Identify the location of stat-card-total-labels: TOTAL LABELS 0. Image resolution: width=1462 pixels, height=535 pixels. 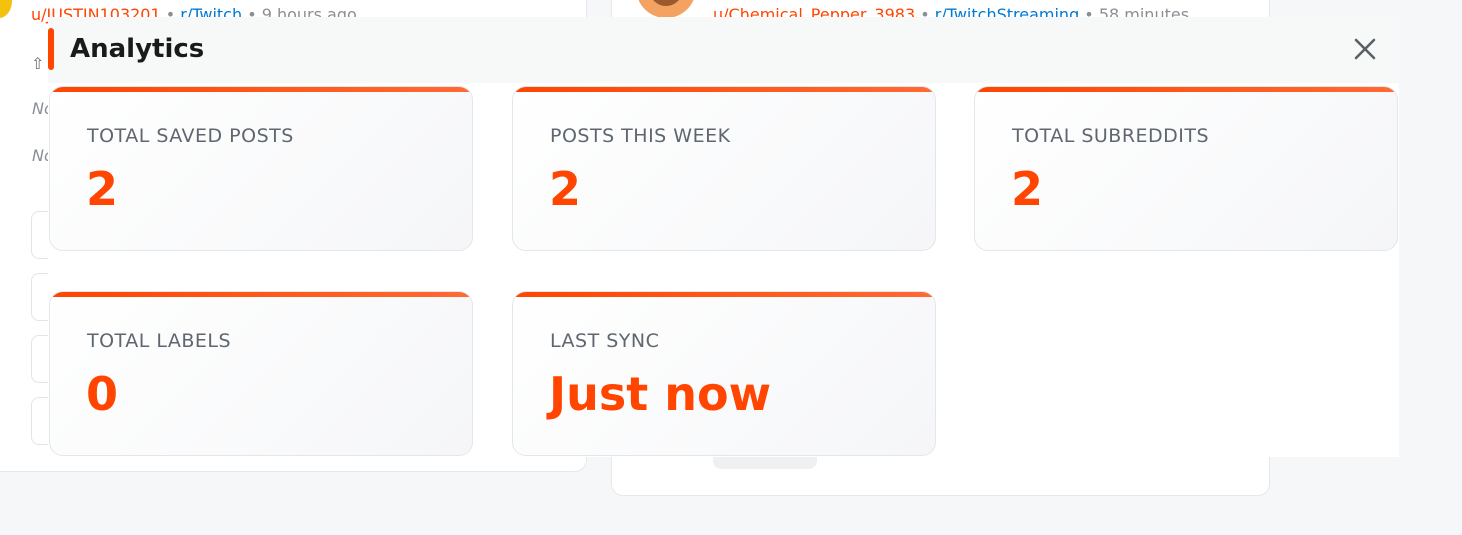
(261, 373).